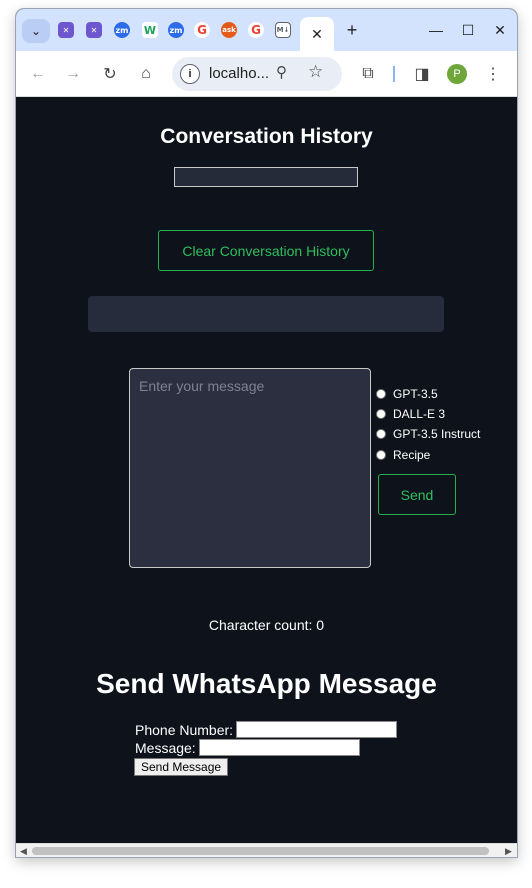 The height and width of the screenshot is (888, 532). What do you see at coordinates (266, 30) in the screenshot?
I see `tab-strip: ⌄ ✕ ✕ zm W zm G ask G M↓ ✕ + — ☐ ✕` at bounding box center [266, 30].